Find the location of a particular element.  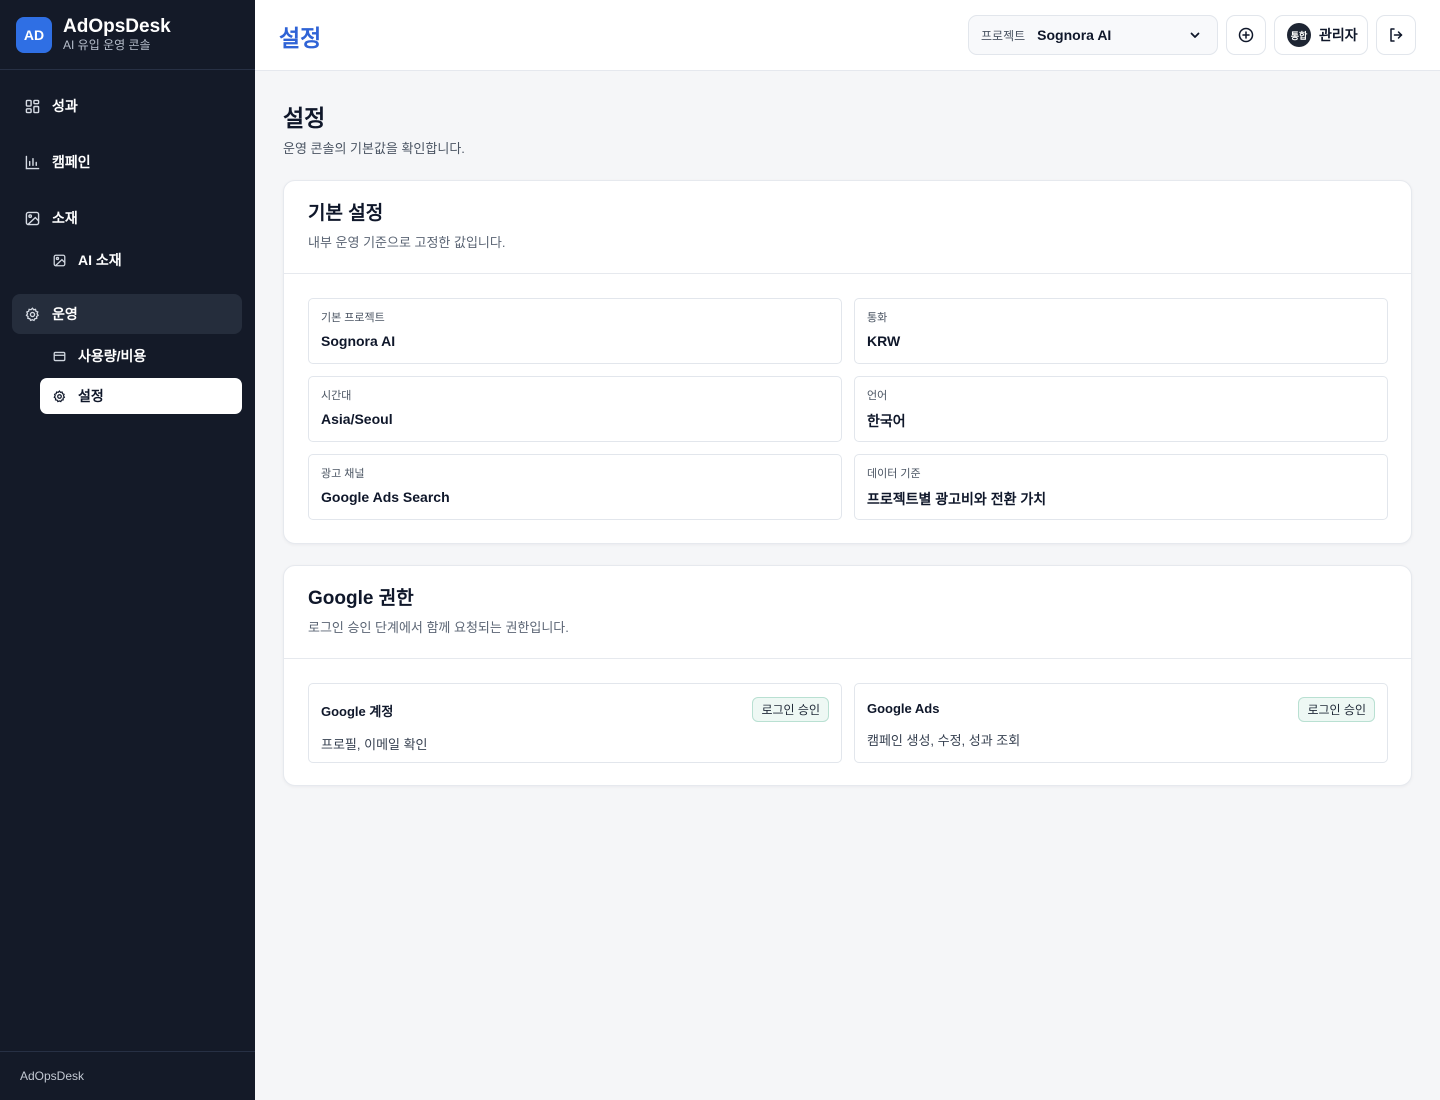

project-select: 프로젝트 Sognora AI is located at coordinates (1093, 35).